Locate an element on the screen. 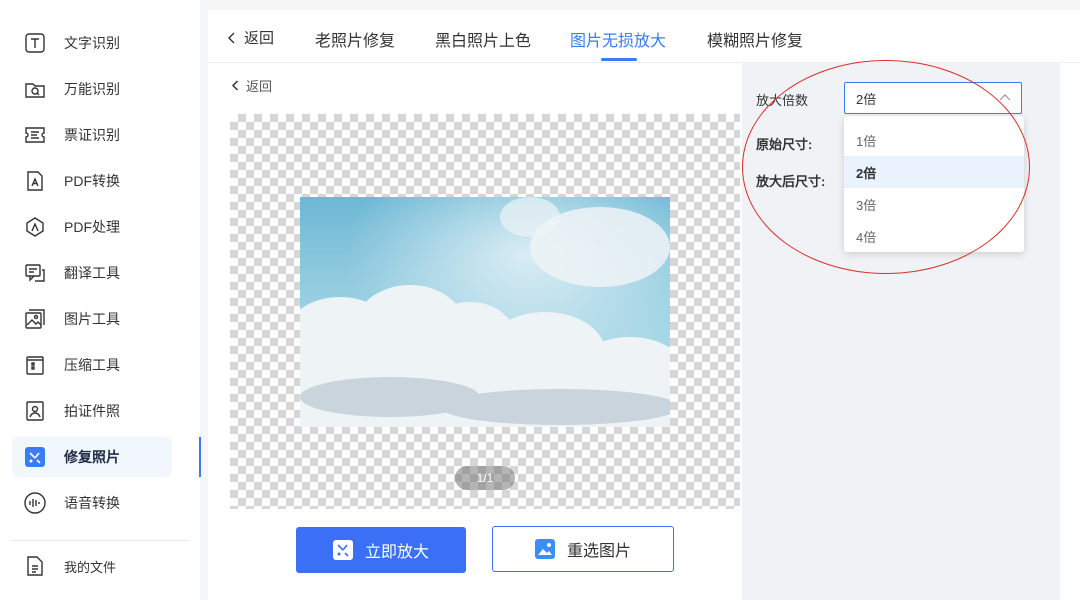 The width and height of the screenshot is (1080, 600). id-photo-icon is located at coordinates (35, 411).